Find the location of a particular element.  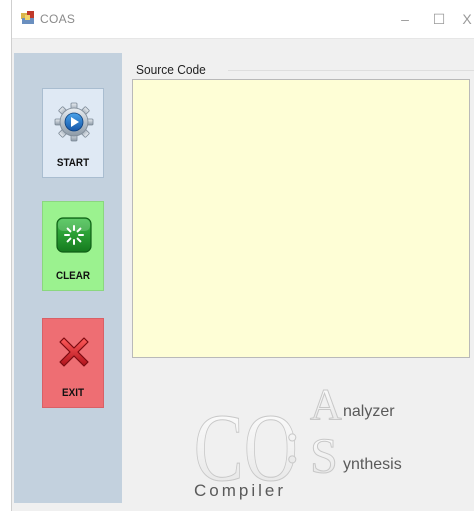

red-x-icon is located at coordinates (74, 352).